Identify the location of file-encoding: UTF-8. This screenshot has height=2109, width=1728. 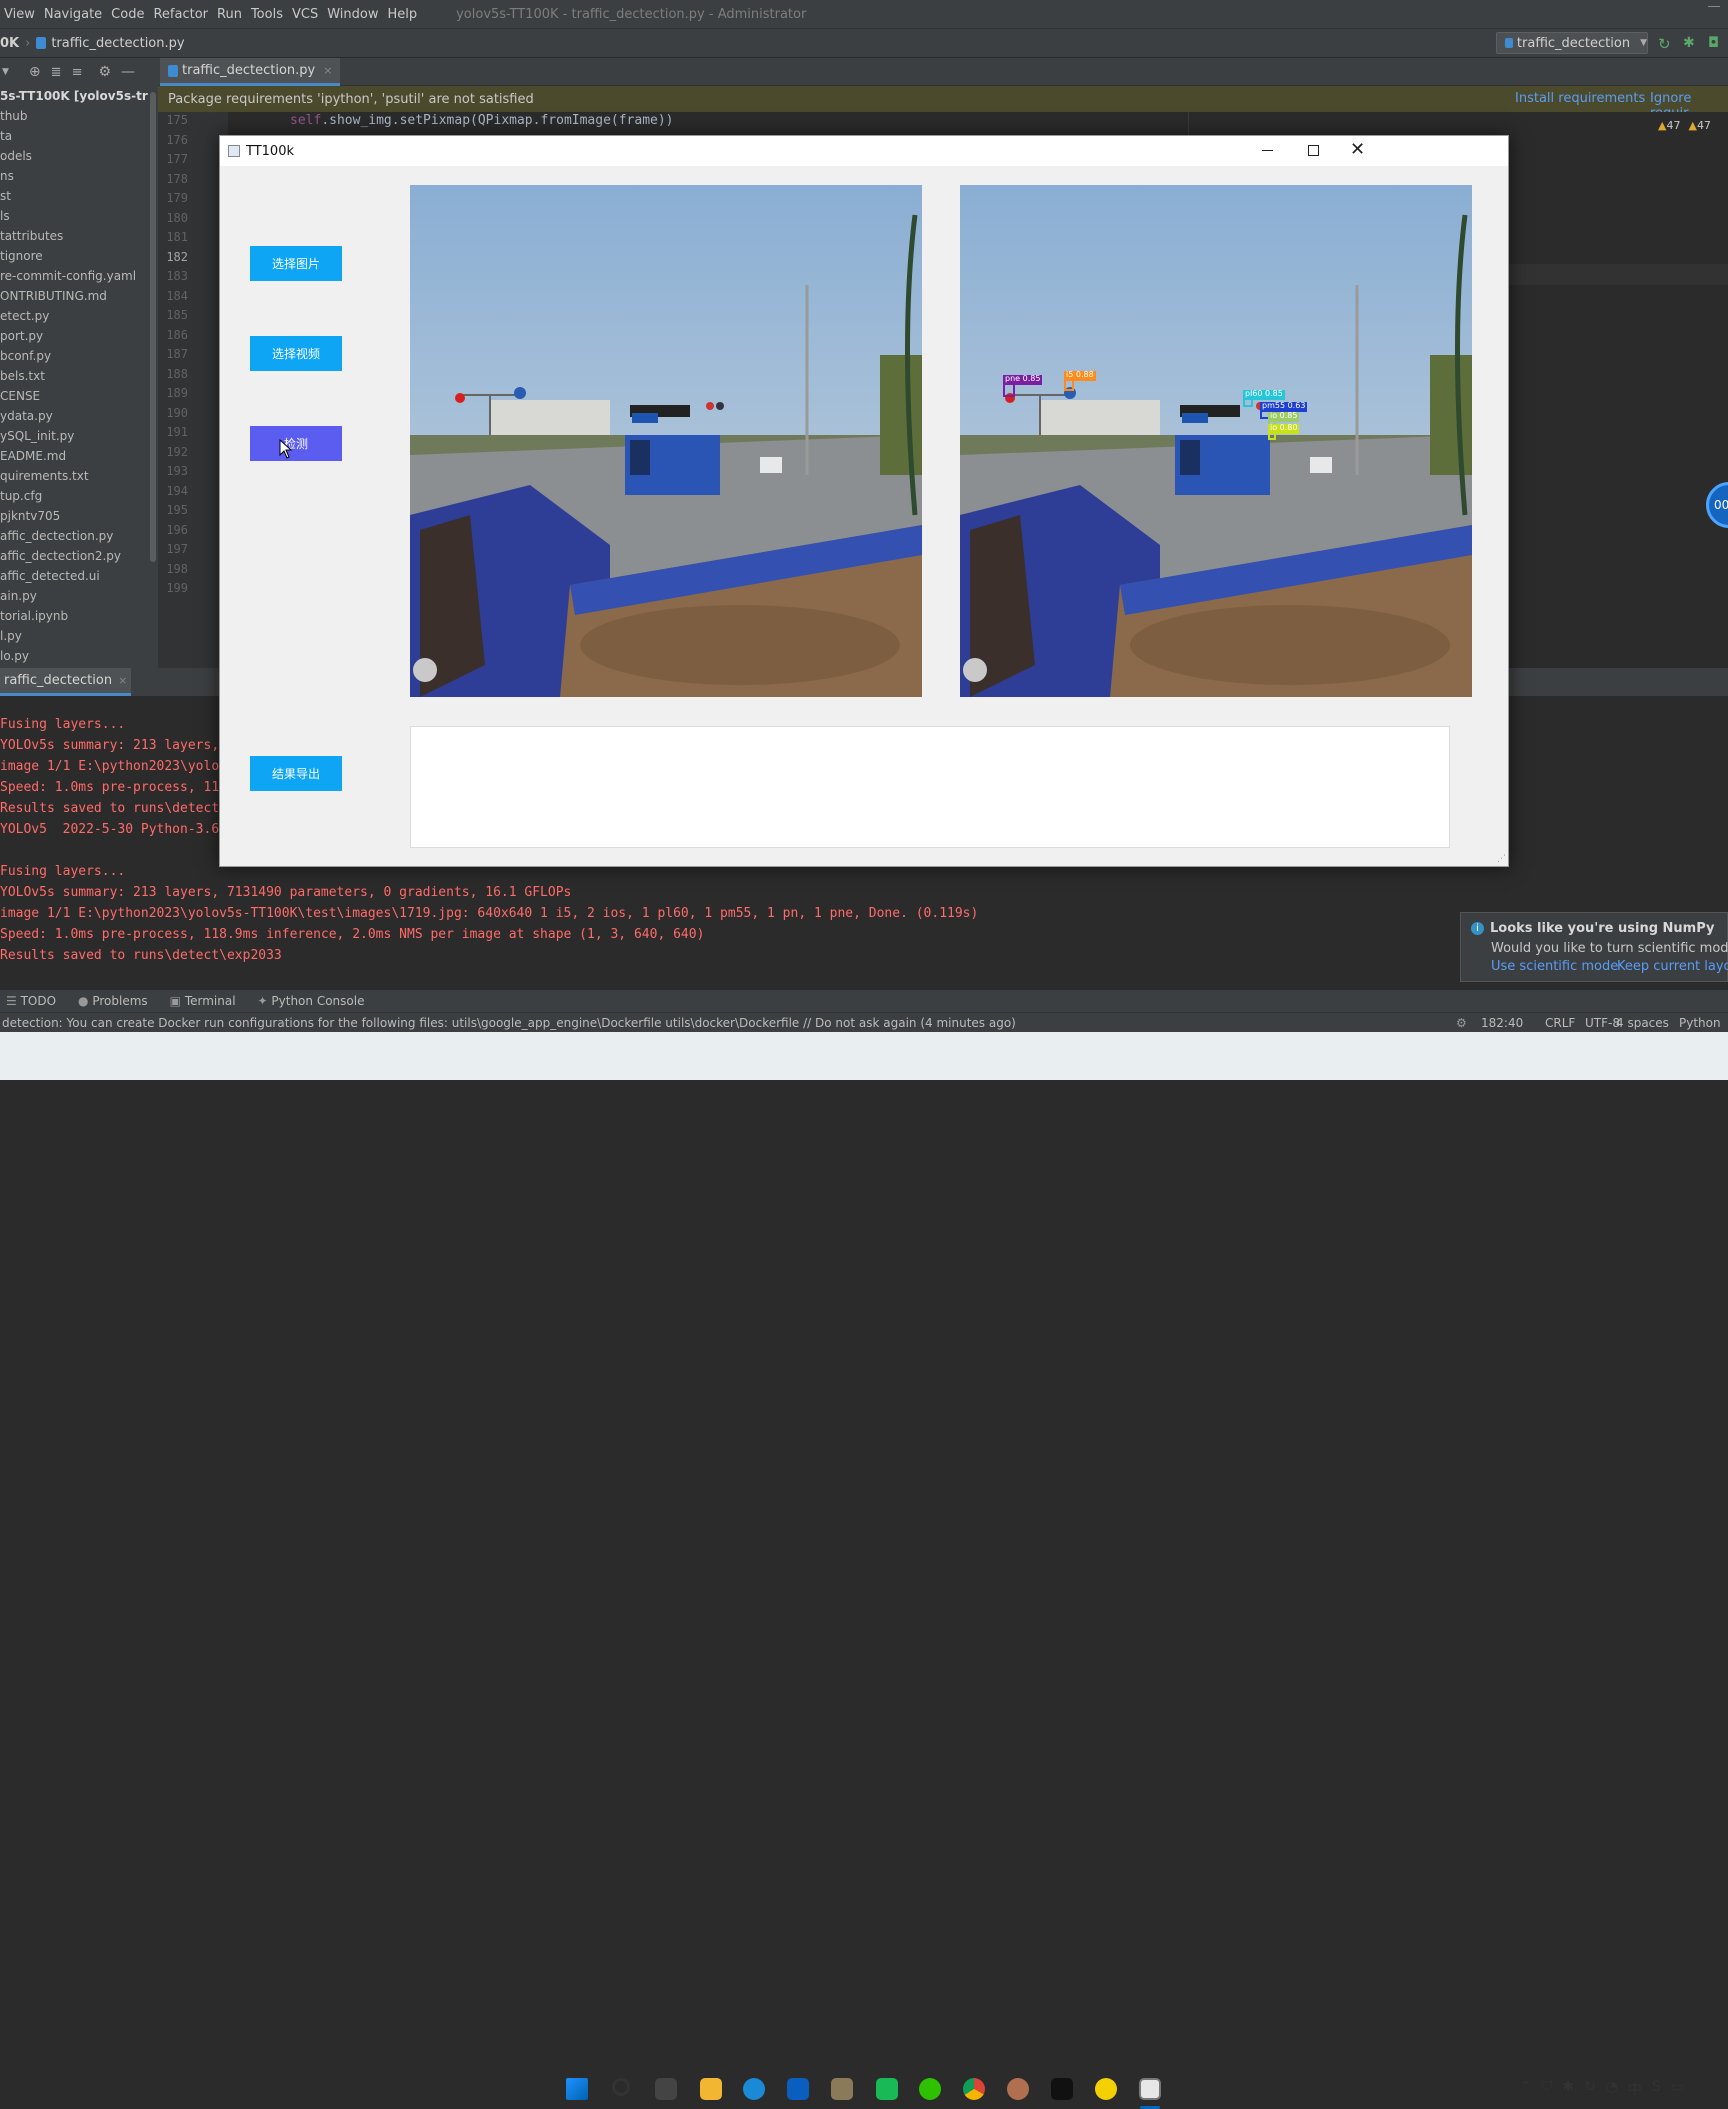
(1602, 1023).